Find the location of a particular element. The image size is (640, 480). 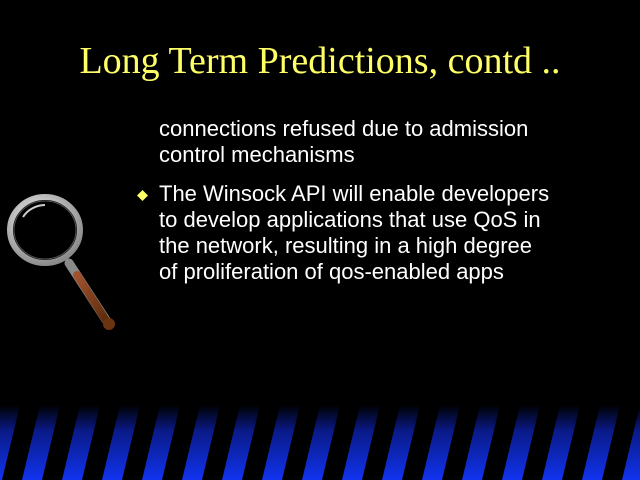

diamond-bullet-icon is located at coordinates (142, 195).